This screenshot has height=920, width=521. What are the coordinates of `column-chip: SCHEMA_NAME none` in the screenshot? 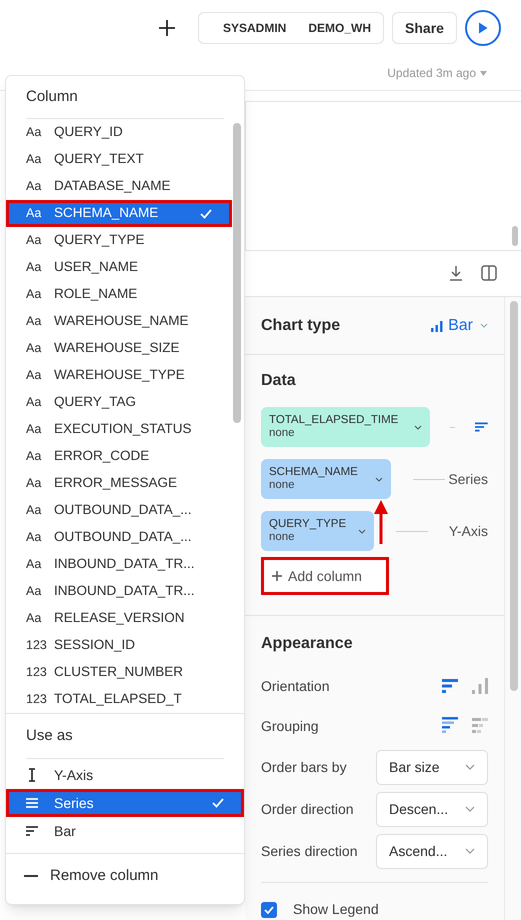 It's located at (326, 479).